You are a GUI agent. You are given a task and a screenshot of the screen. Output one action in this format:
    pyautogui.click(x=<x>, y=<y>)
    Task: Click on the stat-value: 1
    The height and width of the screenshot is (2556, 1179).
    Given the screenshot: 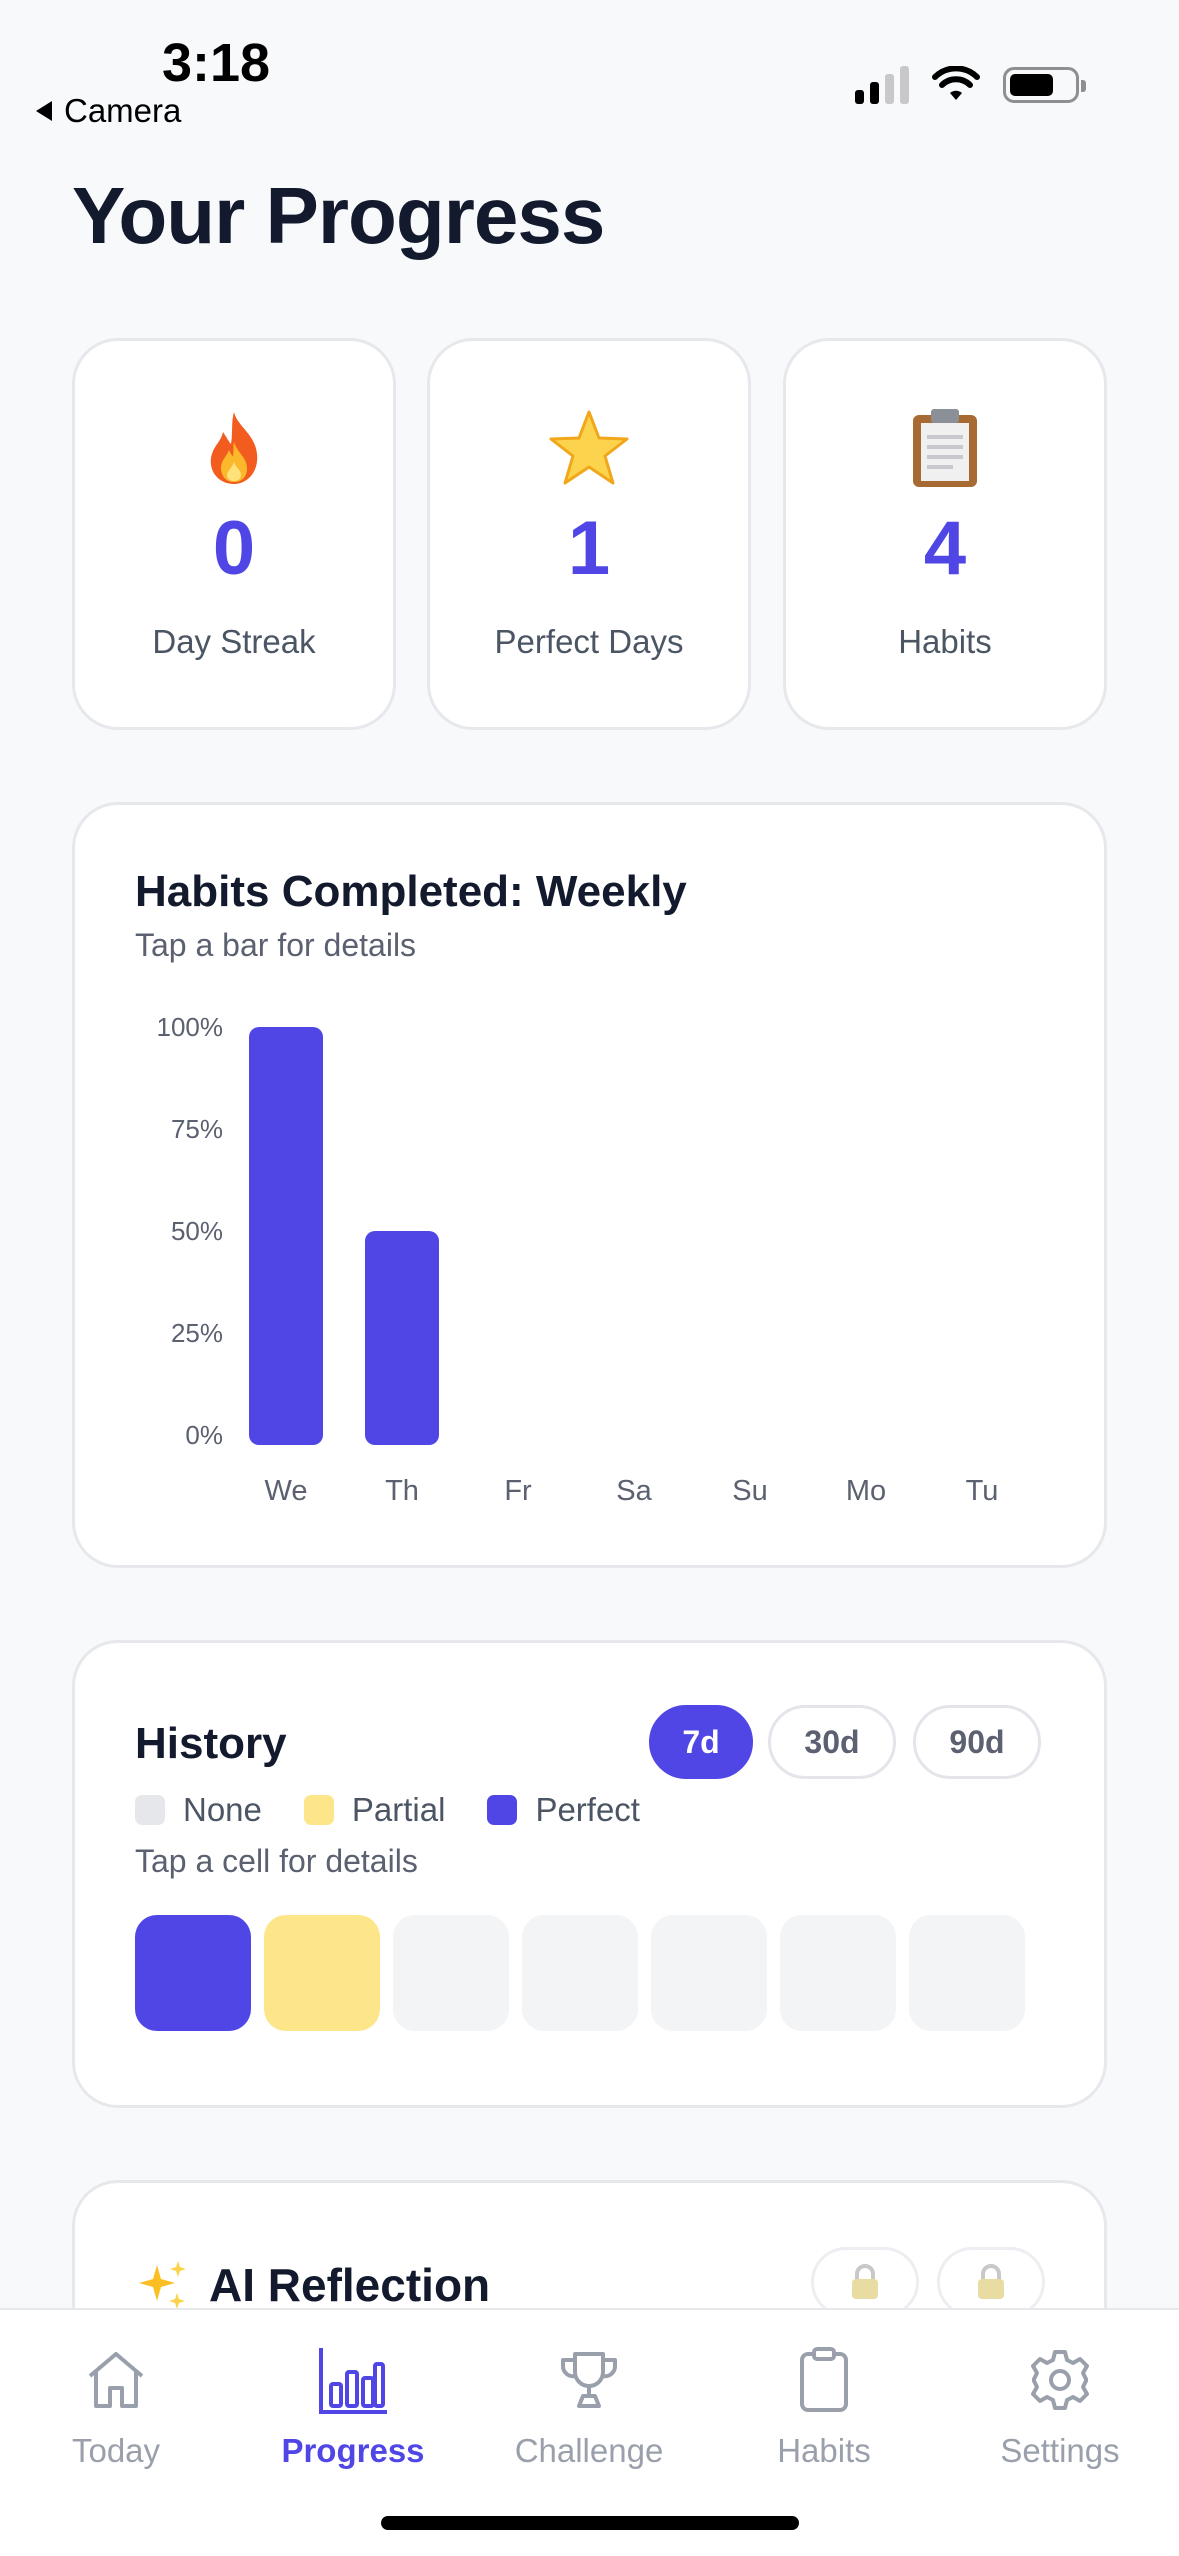 What is the action you would take?
    pyautogui.click(x=589, y=548)
    